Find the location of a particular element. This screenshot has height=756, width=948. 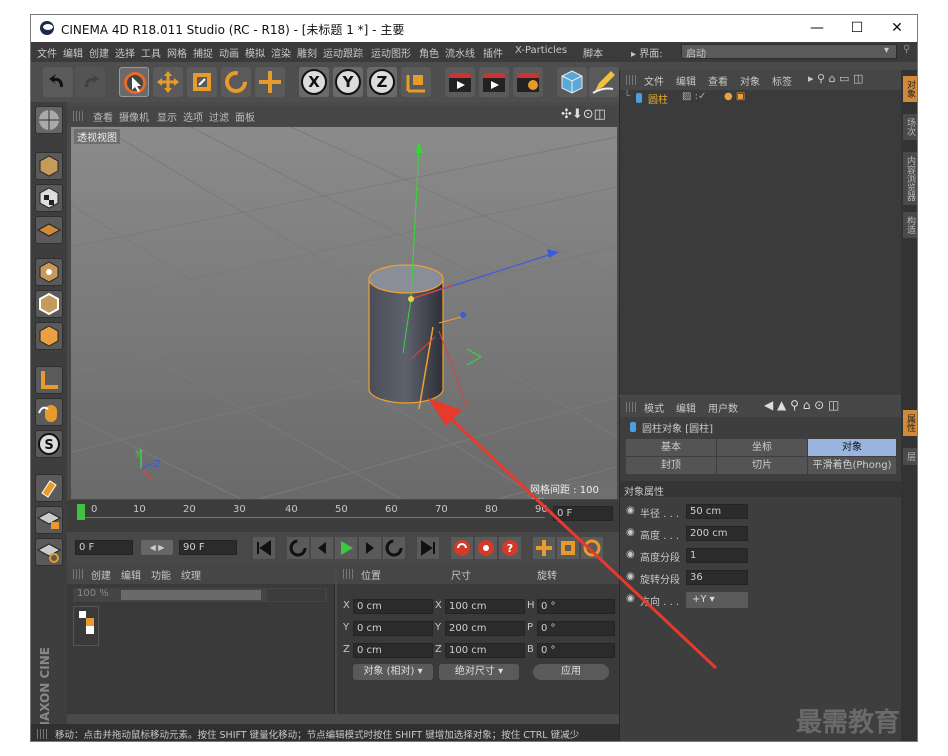

redo-button is located at coordinates (90, 82).